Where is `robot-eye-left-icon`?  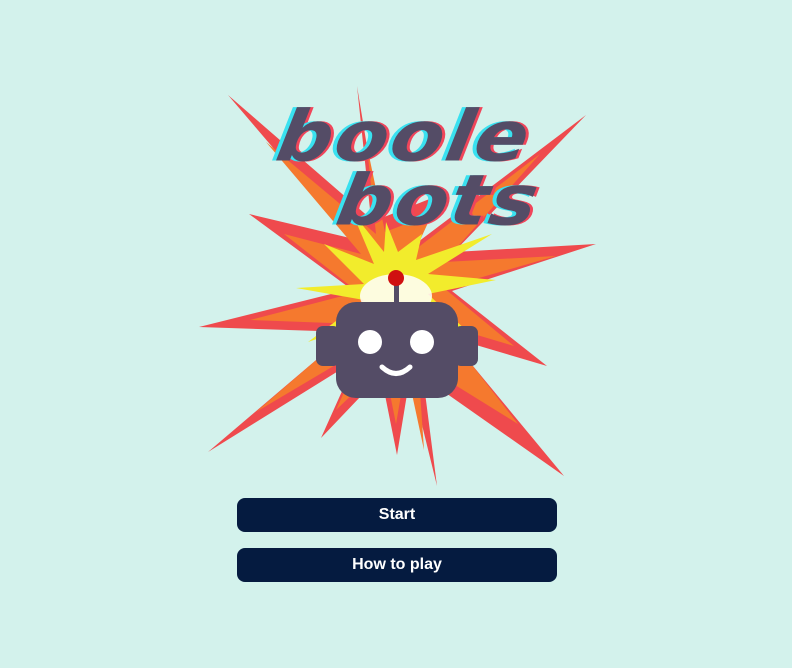
robot-eye-left-icon is located at coordinates (370, 342).